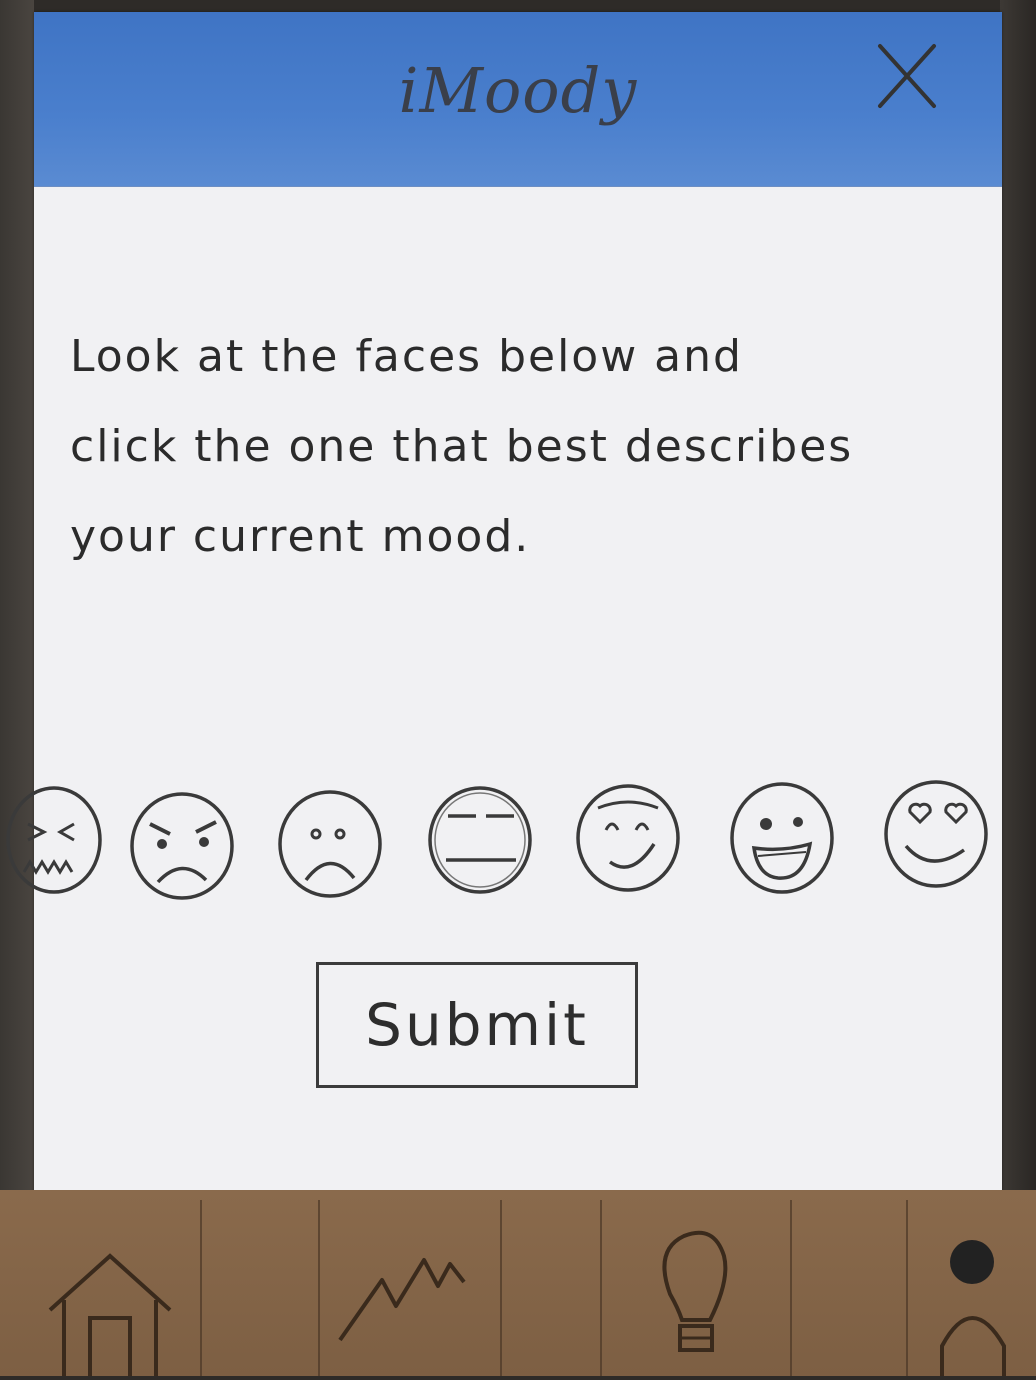  Describe the element at coordinates (110, 1314) in the screenshot. I see `home-icon` at that location.